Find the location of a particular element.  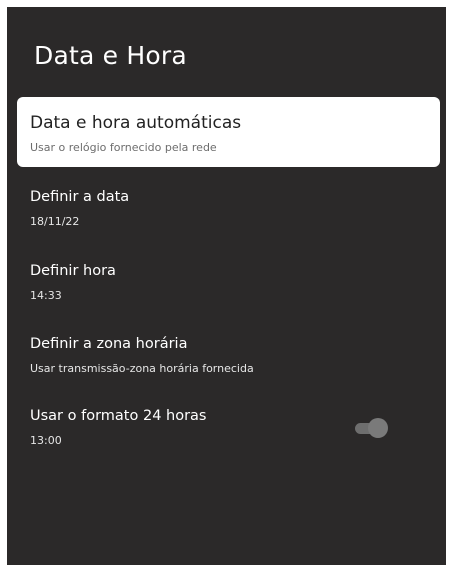

toggle-thumb is located at coordinates (378, 428).